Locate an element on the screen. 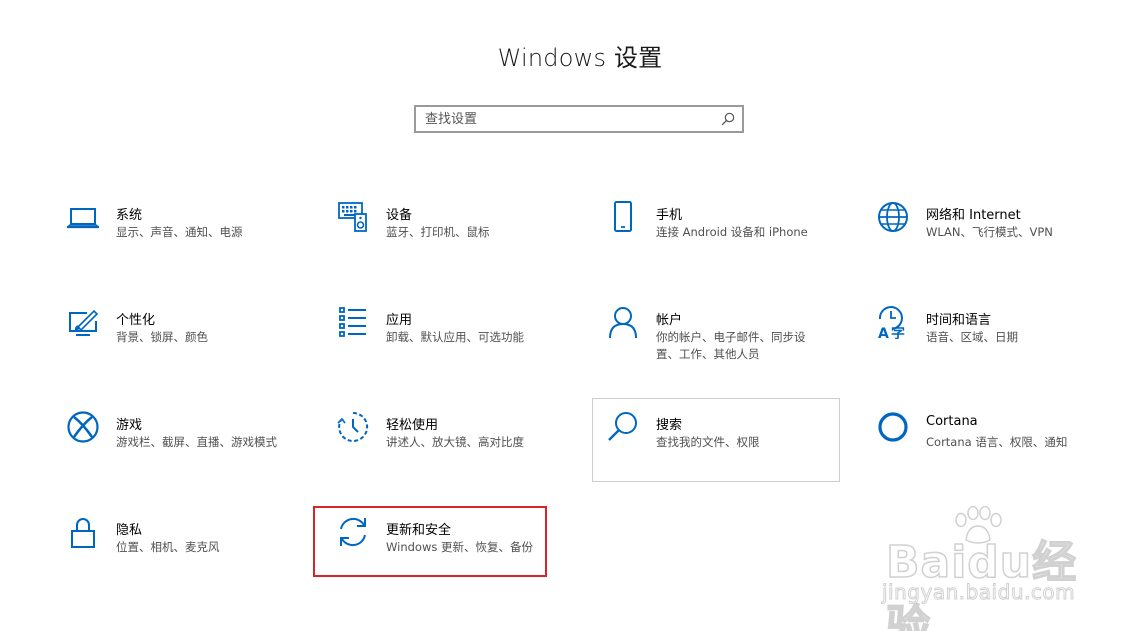 Image resolution: width=1148 pixels, height=631 pixels. svg-text: A is located at coordinates (883, 332).